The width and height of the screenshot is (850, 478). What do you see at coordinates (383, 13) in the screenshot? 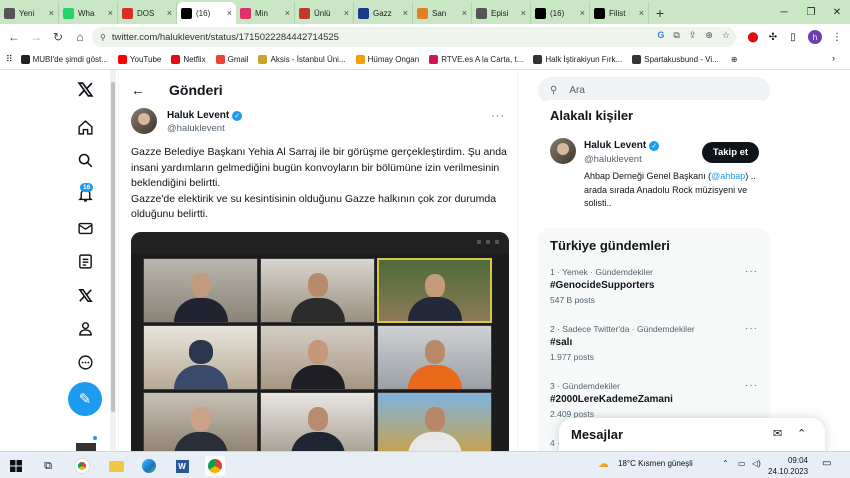
I see `browser-tab: Gazz ×` at bounding box center [383, 13].